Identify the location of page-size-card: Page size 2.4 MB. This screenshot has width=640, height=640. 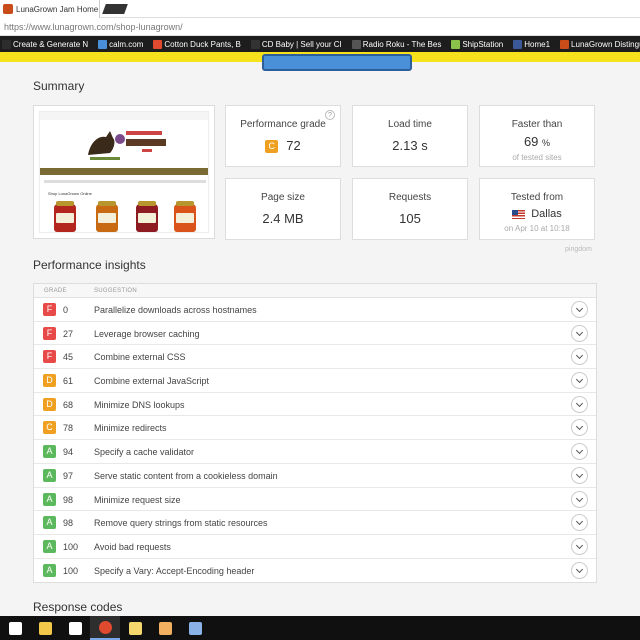
(283, 209).